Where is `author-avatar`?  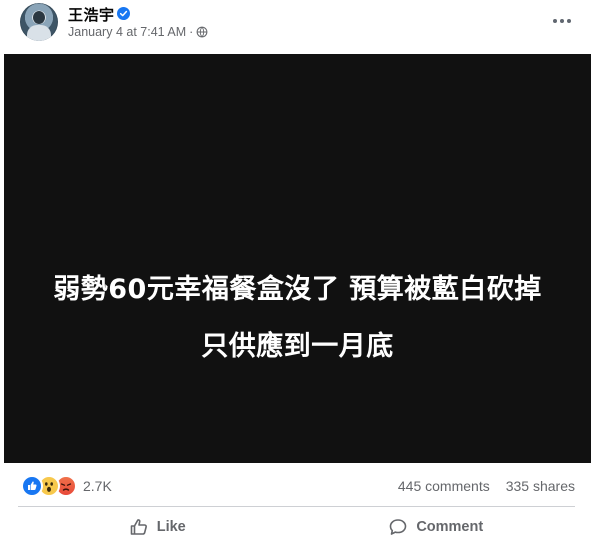
author-avatar is located at coordinates (39, 22).